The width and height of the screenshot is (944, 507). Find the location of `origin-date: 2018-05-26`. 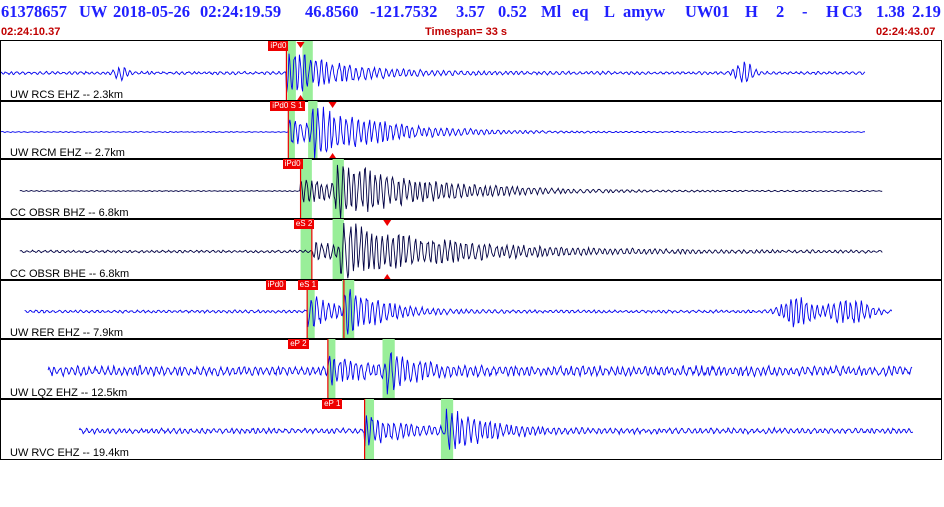

origin-date: 2018-05-26 is located at coordinates (151, 11).